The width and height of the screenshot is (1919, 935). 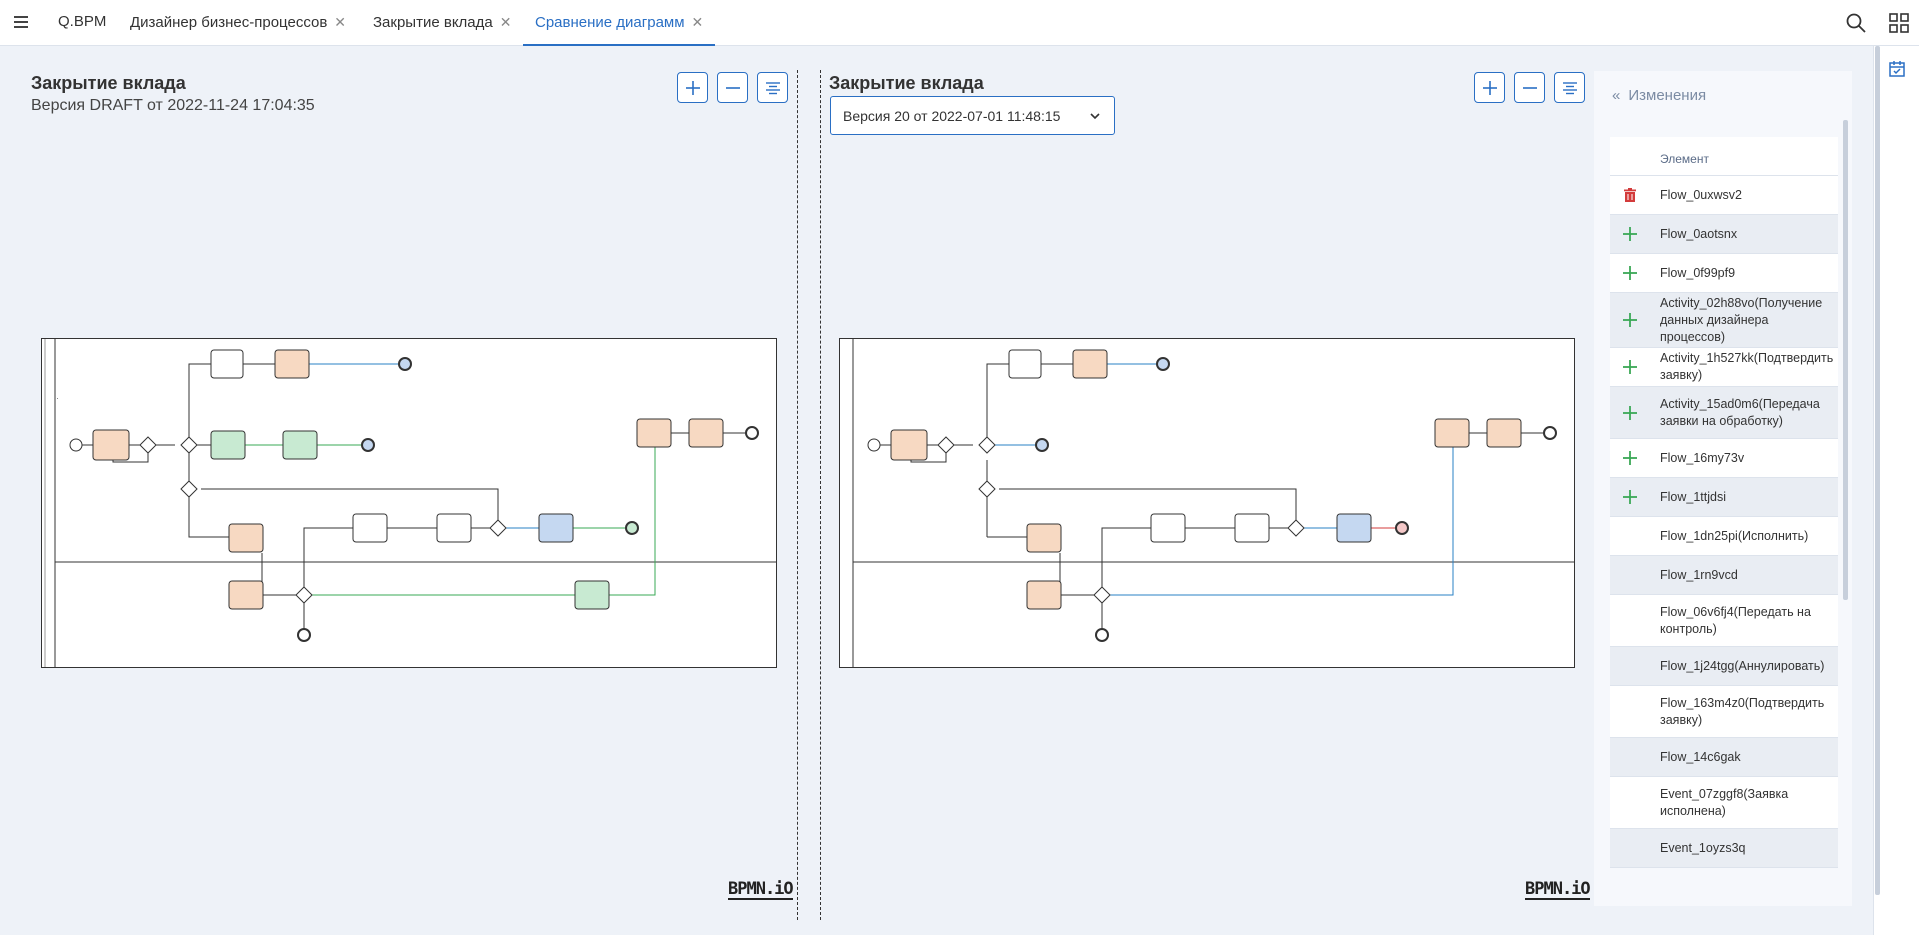 I want to click on changes-scrollbar, so click(x=1845, y=360).